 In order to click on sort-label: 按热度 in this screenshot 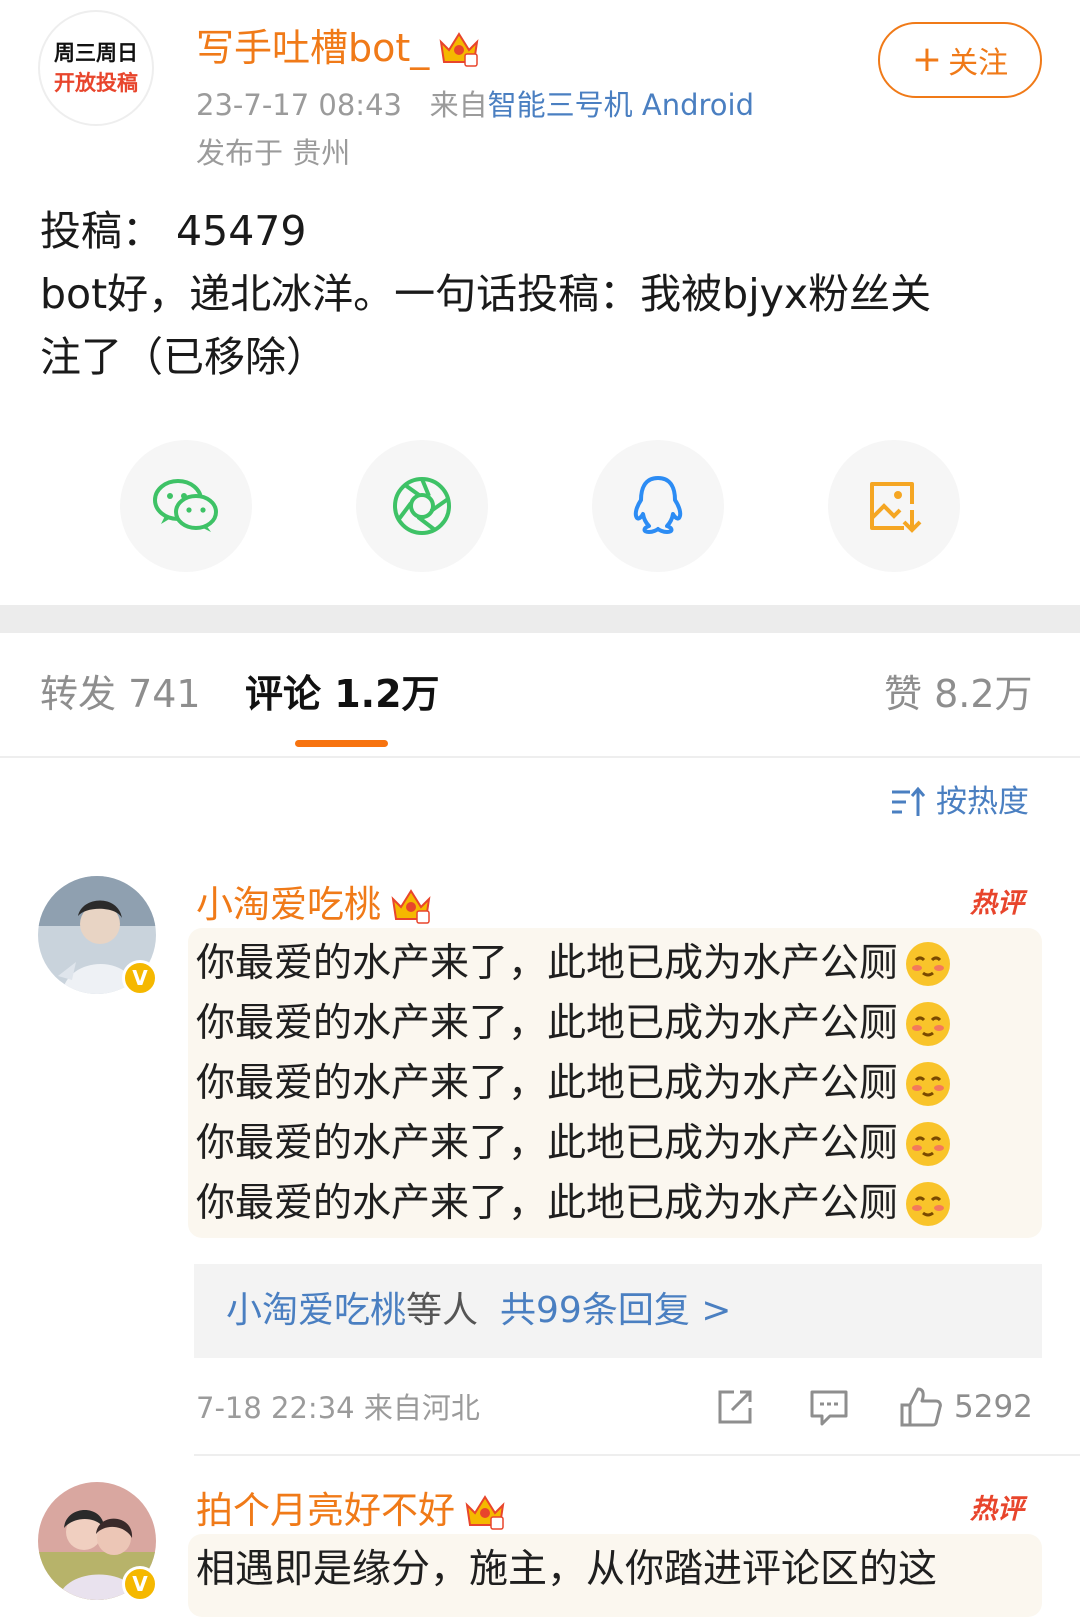, I will do `click(982, 802)`.